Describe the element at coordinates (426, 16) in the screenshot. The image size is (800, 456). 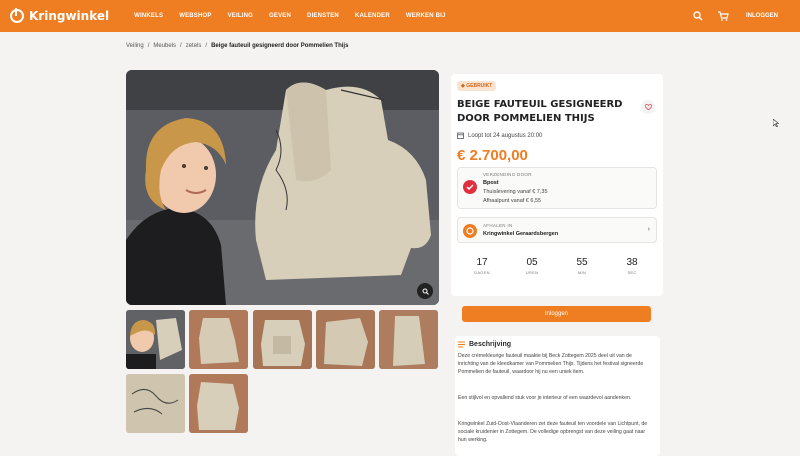
I see `nav-werken-bij: WERKEN BIJ` at that location.